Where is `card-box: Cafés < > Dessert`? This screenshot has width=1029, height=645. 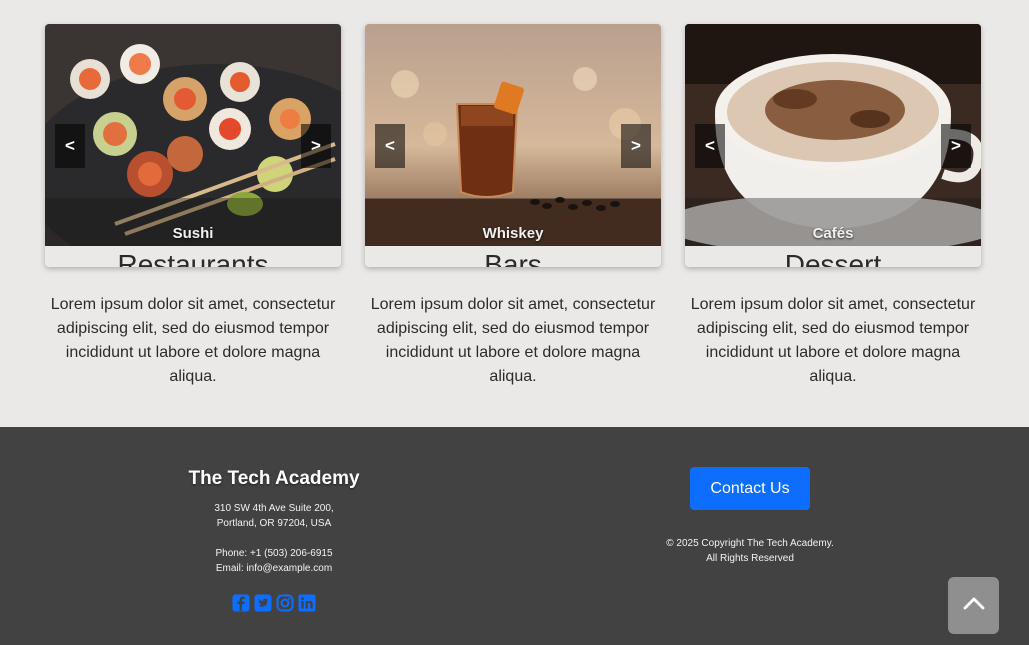
card-box: Cafés < > Dessert is located at coordinates (833, 145).